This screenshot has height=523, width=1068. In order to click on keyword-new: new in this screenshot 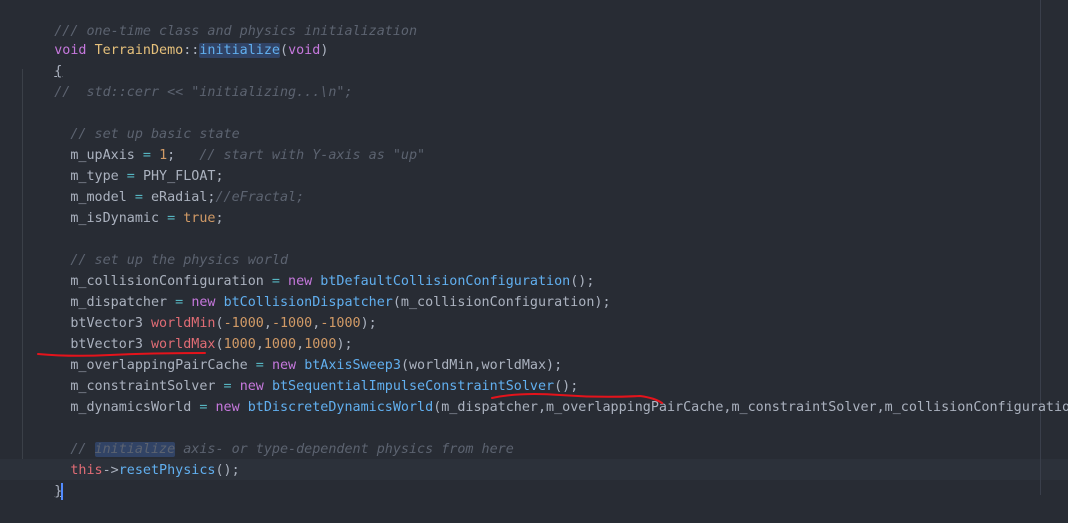, I will do `click(227, 407)`.